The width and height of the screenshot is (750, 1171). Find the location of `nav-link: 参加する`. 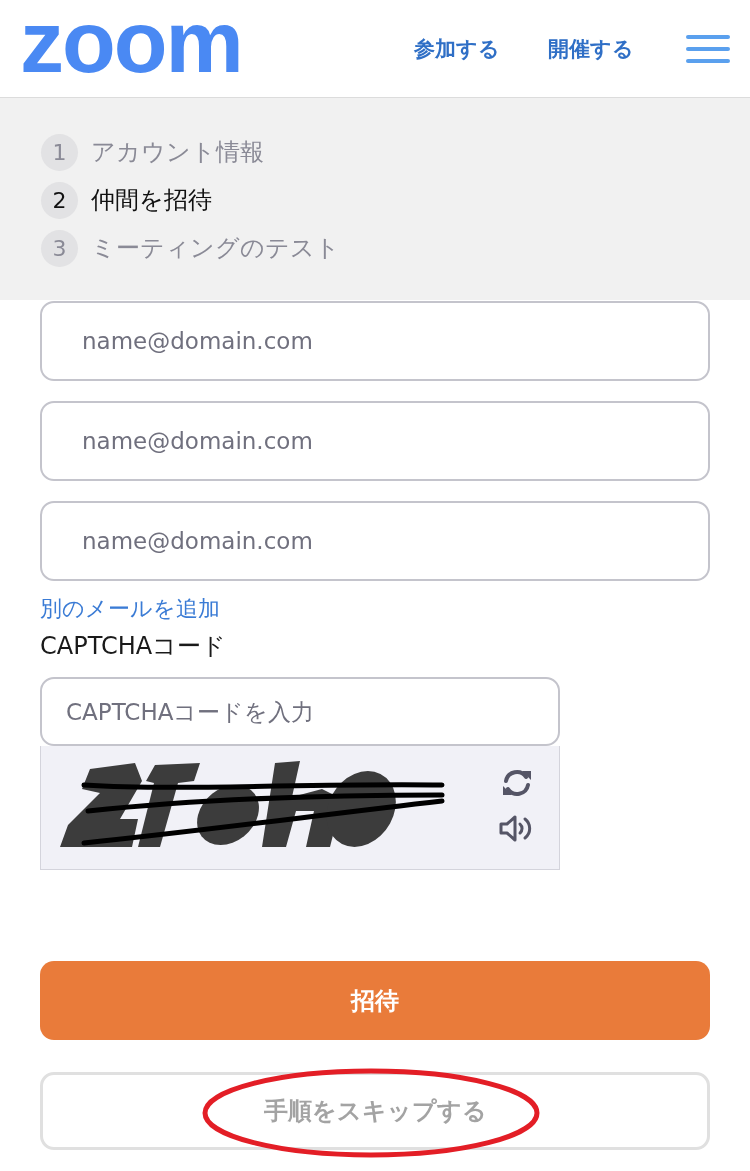

nav-link: 参加する is located at coordinates (457, 48).